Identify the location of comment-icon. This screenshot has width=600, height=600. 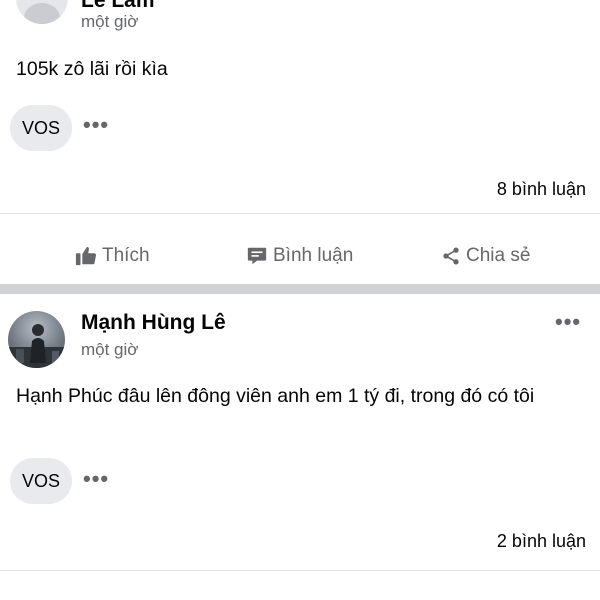
(257, 256).